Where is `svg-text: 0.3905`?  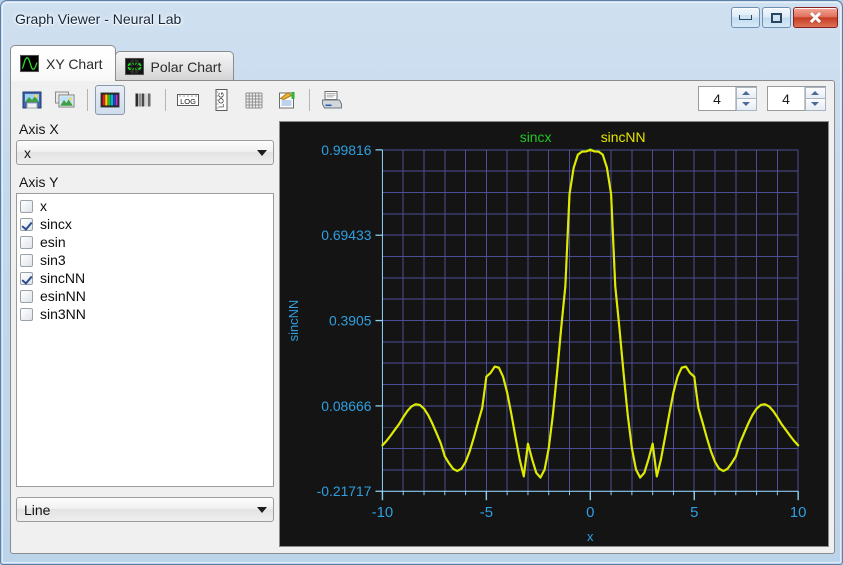 svg-text: 0.3905 is located at coordinates (350, 321).